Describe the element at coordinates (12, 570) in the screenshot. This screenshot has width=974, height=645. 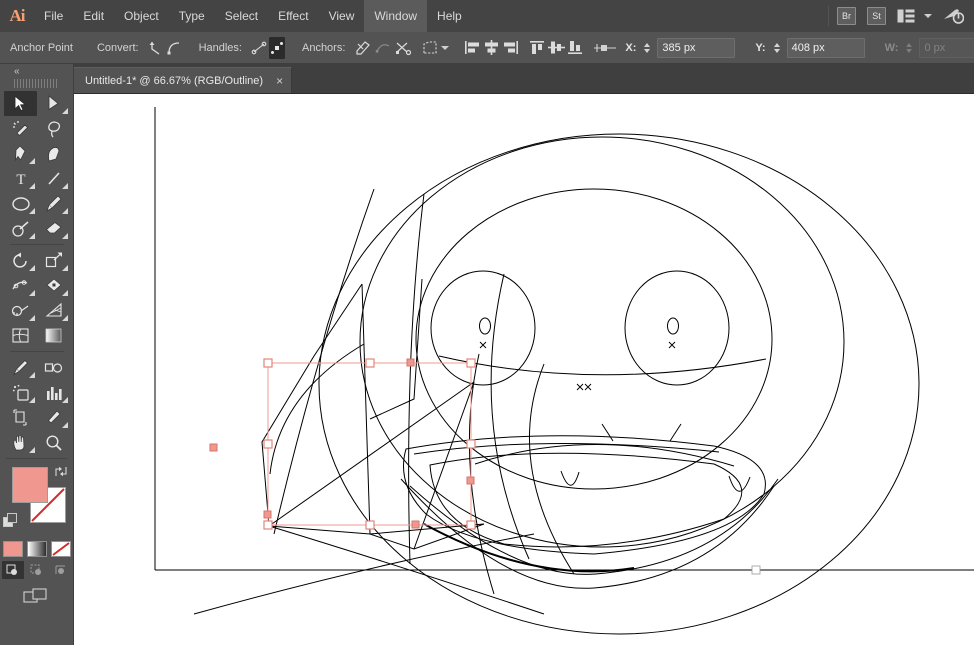
I see `draw-normal-mode` at that location.